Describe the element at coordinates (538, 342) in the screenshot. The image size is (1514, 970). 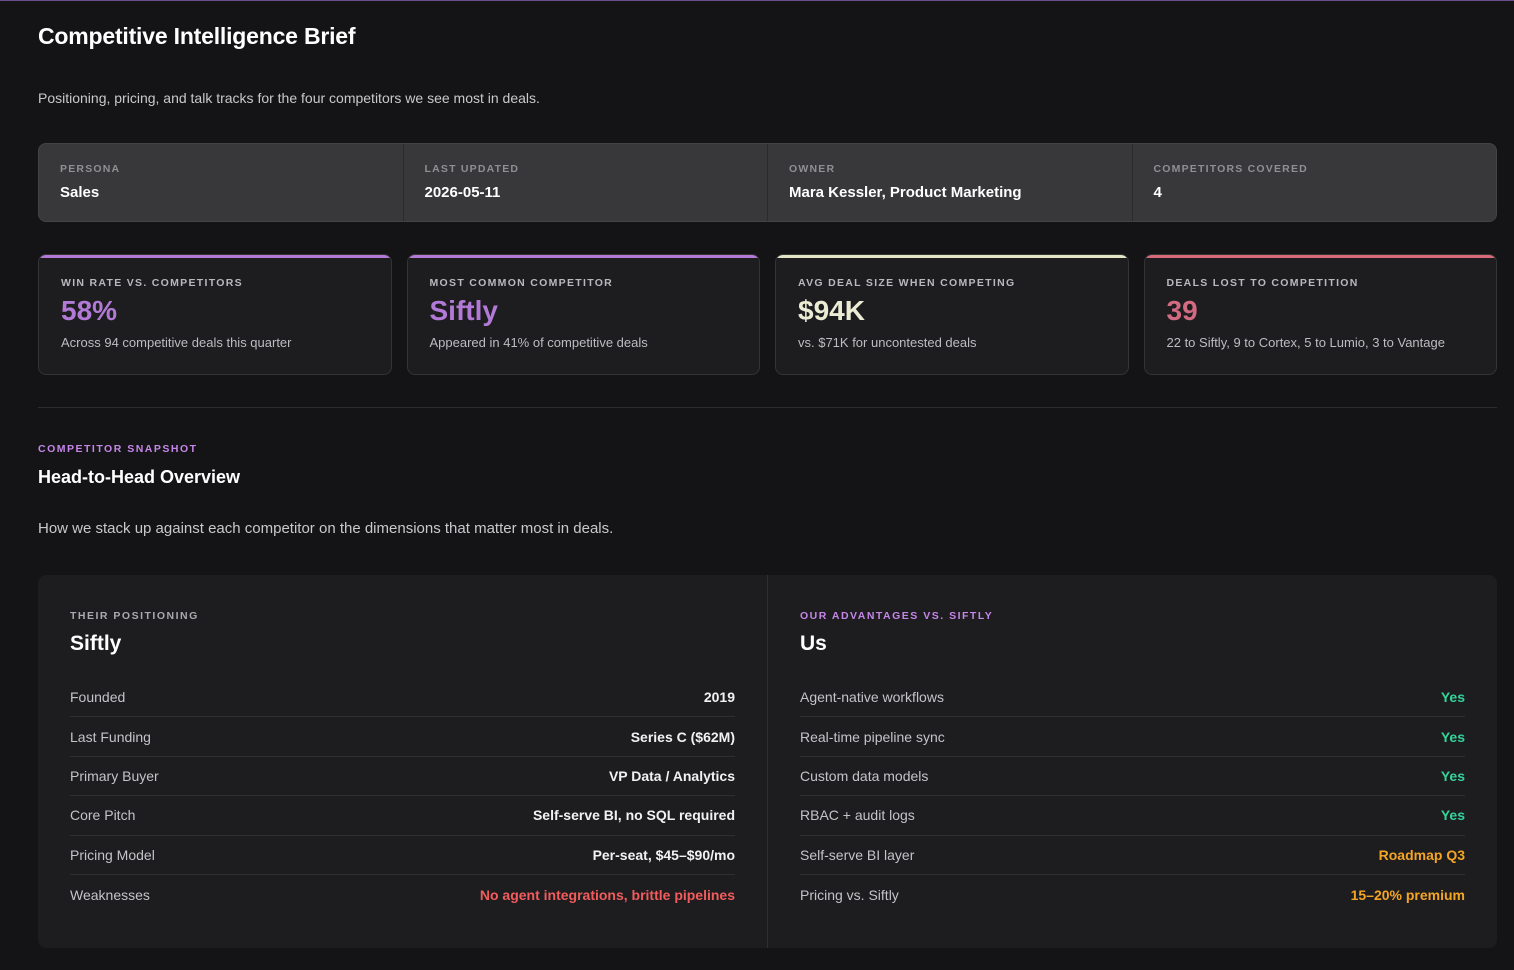
I see `kpi-subtext: Appeared in 41% of competitive deals` at that location.